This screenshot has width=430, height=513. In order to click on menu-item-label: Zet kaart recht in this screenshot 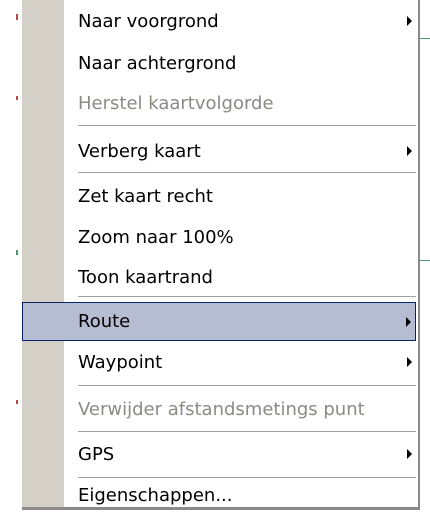, I will do `click(145, 196)`.